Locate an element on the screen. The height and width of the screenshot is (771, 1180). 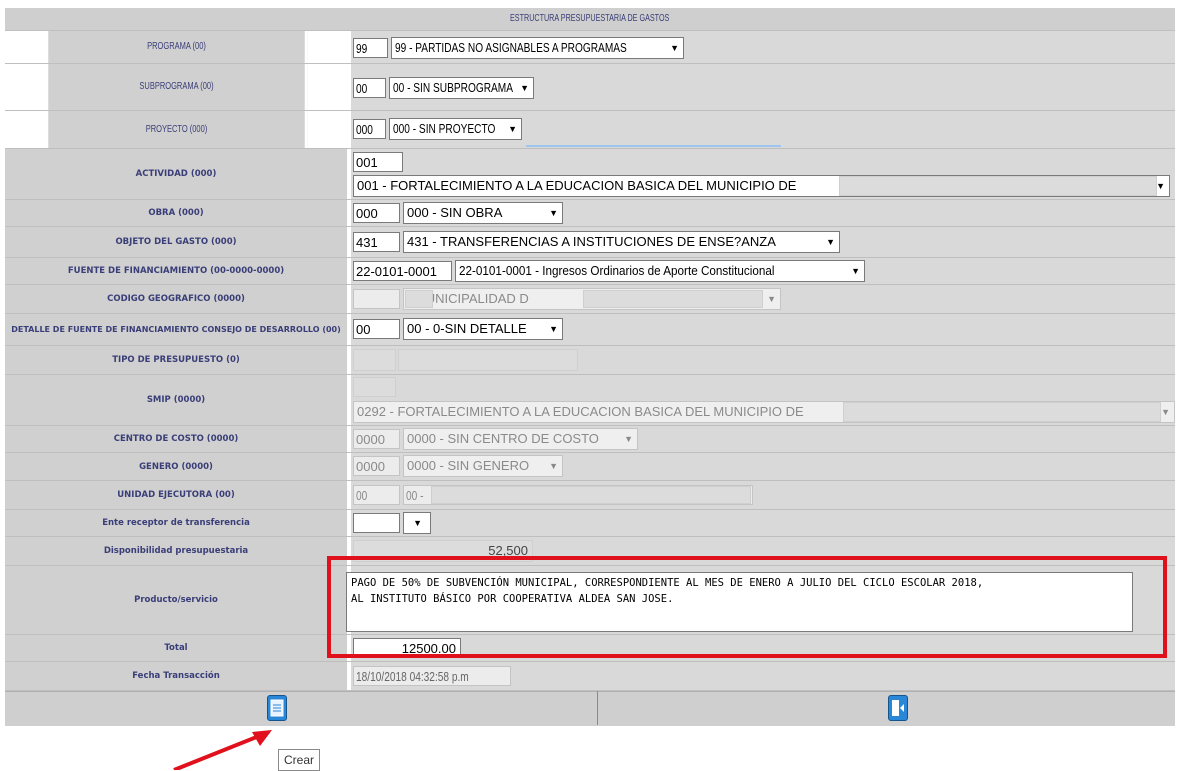
label-fuente: FUENTE DE FINANCIAMIENTO (00-0000-0000) is located at coordinates (178, 271).